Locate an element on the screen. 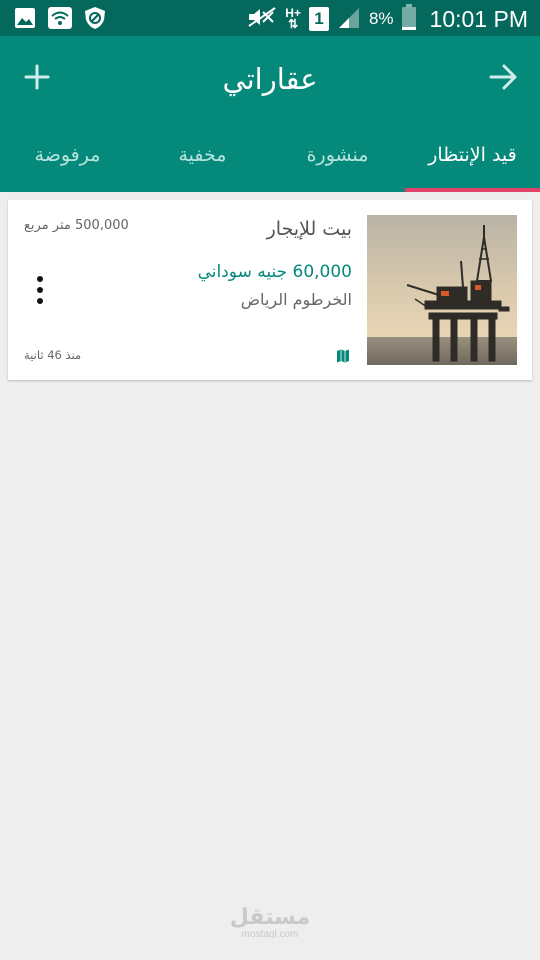  status-left-icons is located at coordinates (60, 20).